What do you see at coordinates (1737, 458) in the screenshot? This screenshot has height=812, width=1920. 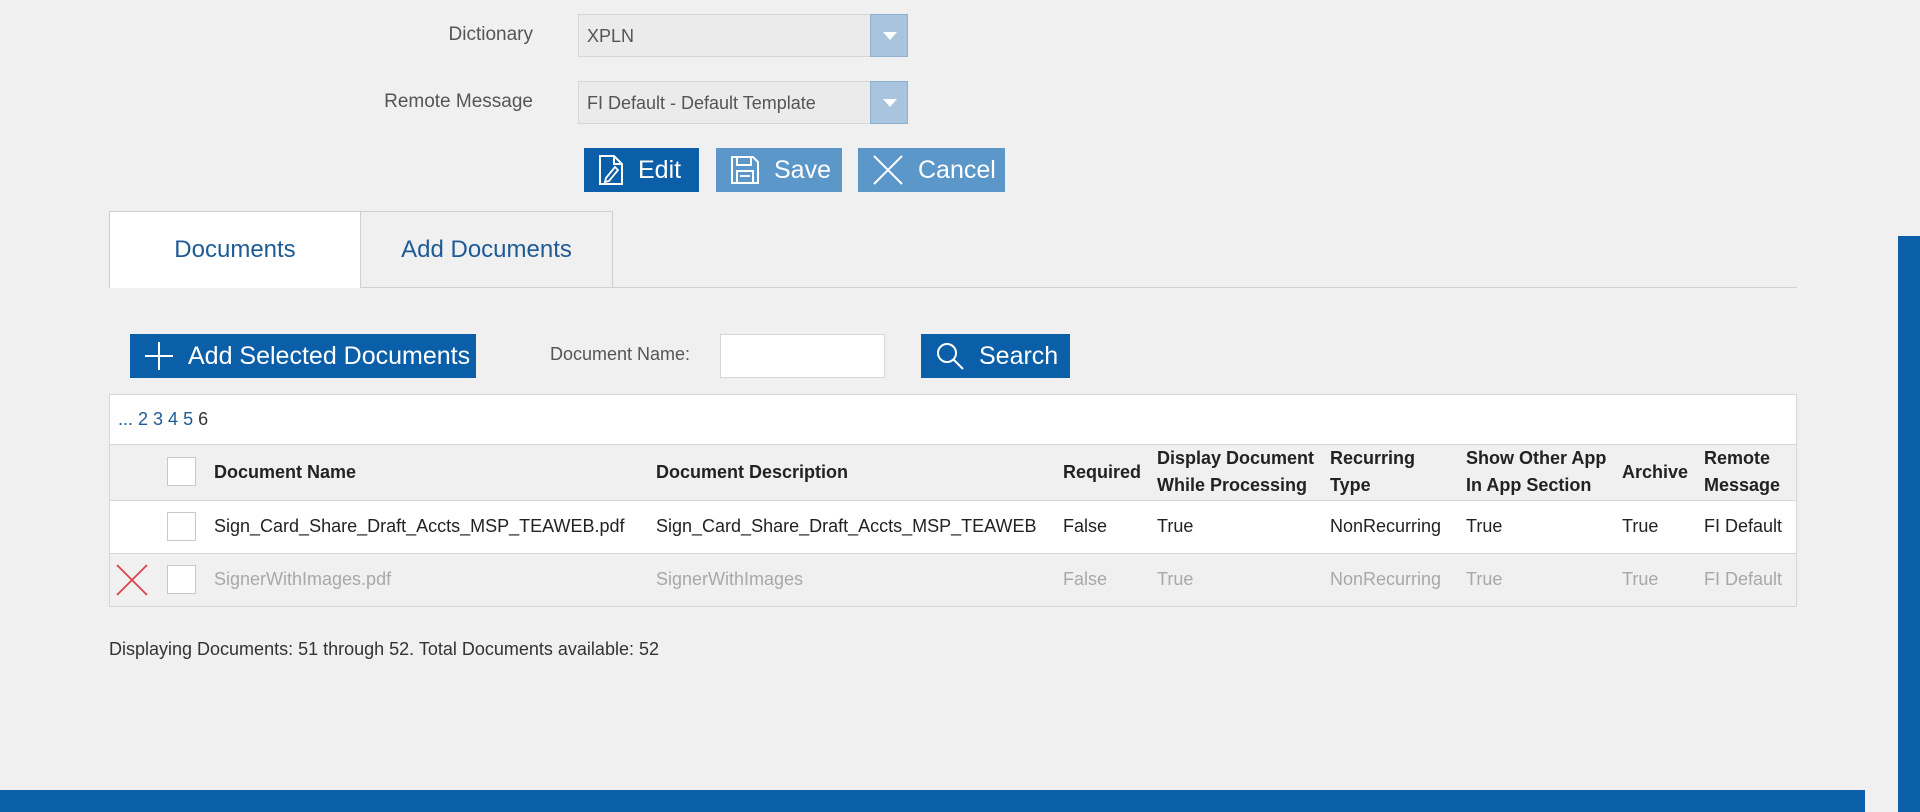 I see `header-remote-line1: Remote` at bounding box center [1737, 458].